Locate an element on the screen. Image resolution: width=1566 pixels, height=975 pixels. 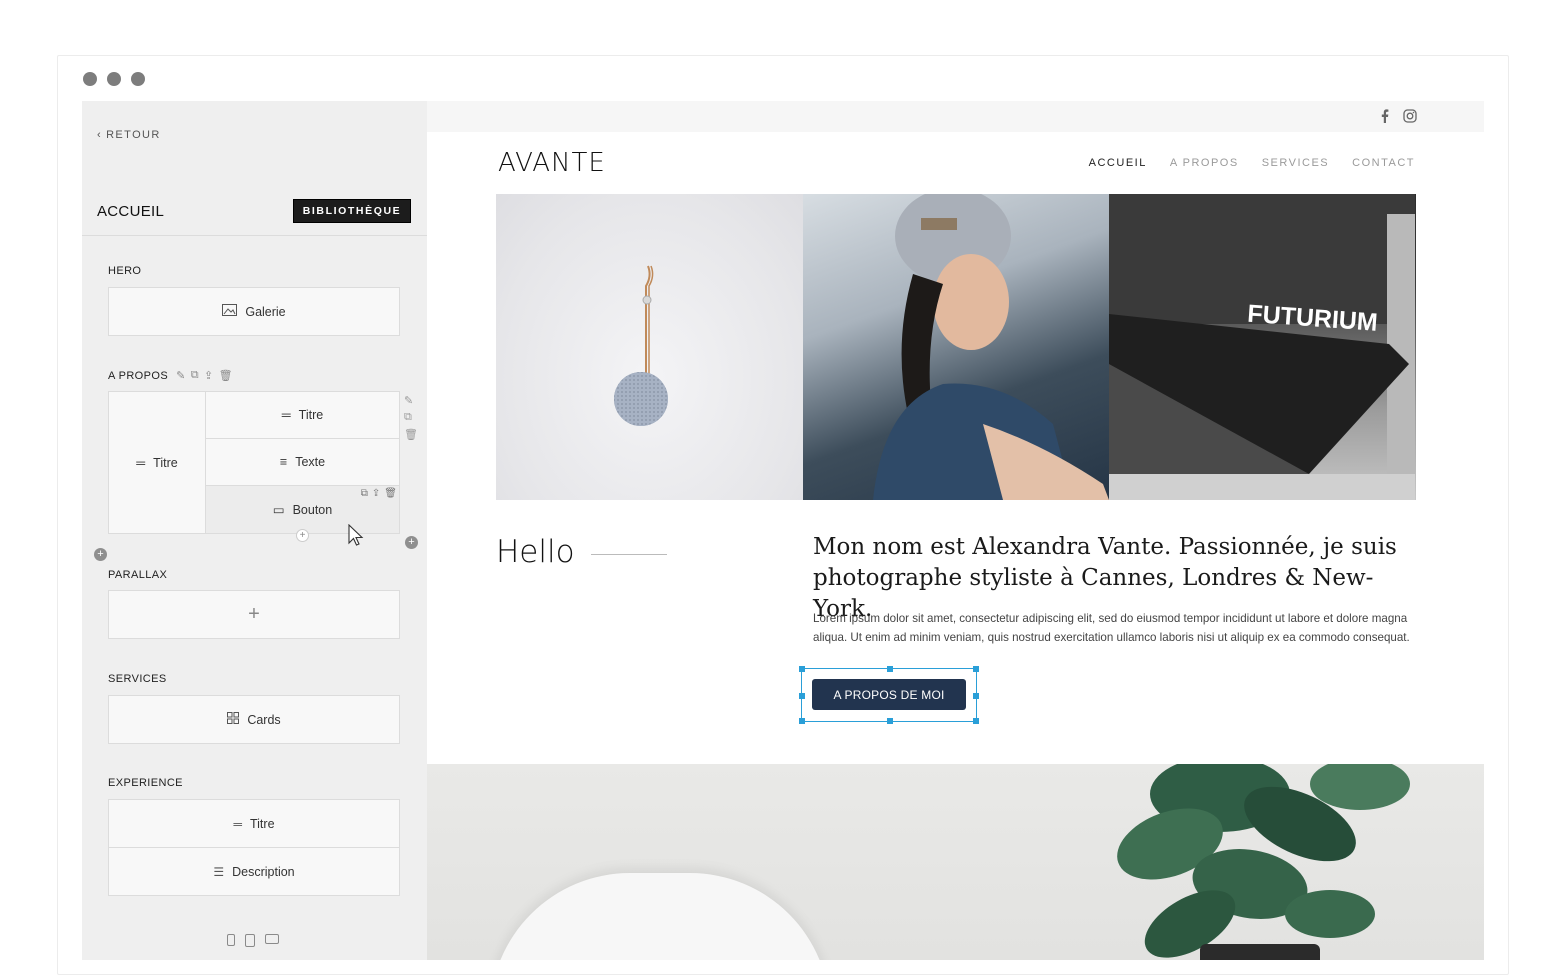
block-description: ☰ Description is located at coordinates (254, 871).